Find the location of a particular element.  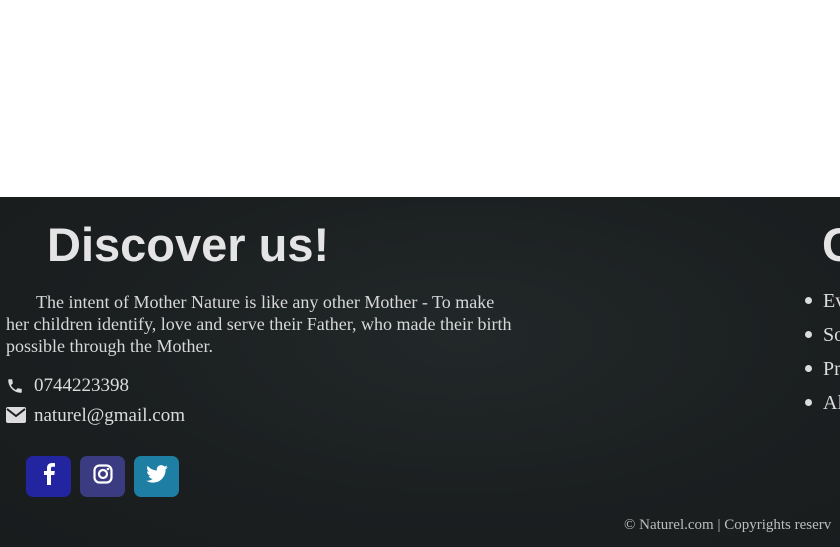

list-item: Ev is located at coordinates (822, 301).